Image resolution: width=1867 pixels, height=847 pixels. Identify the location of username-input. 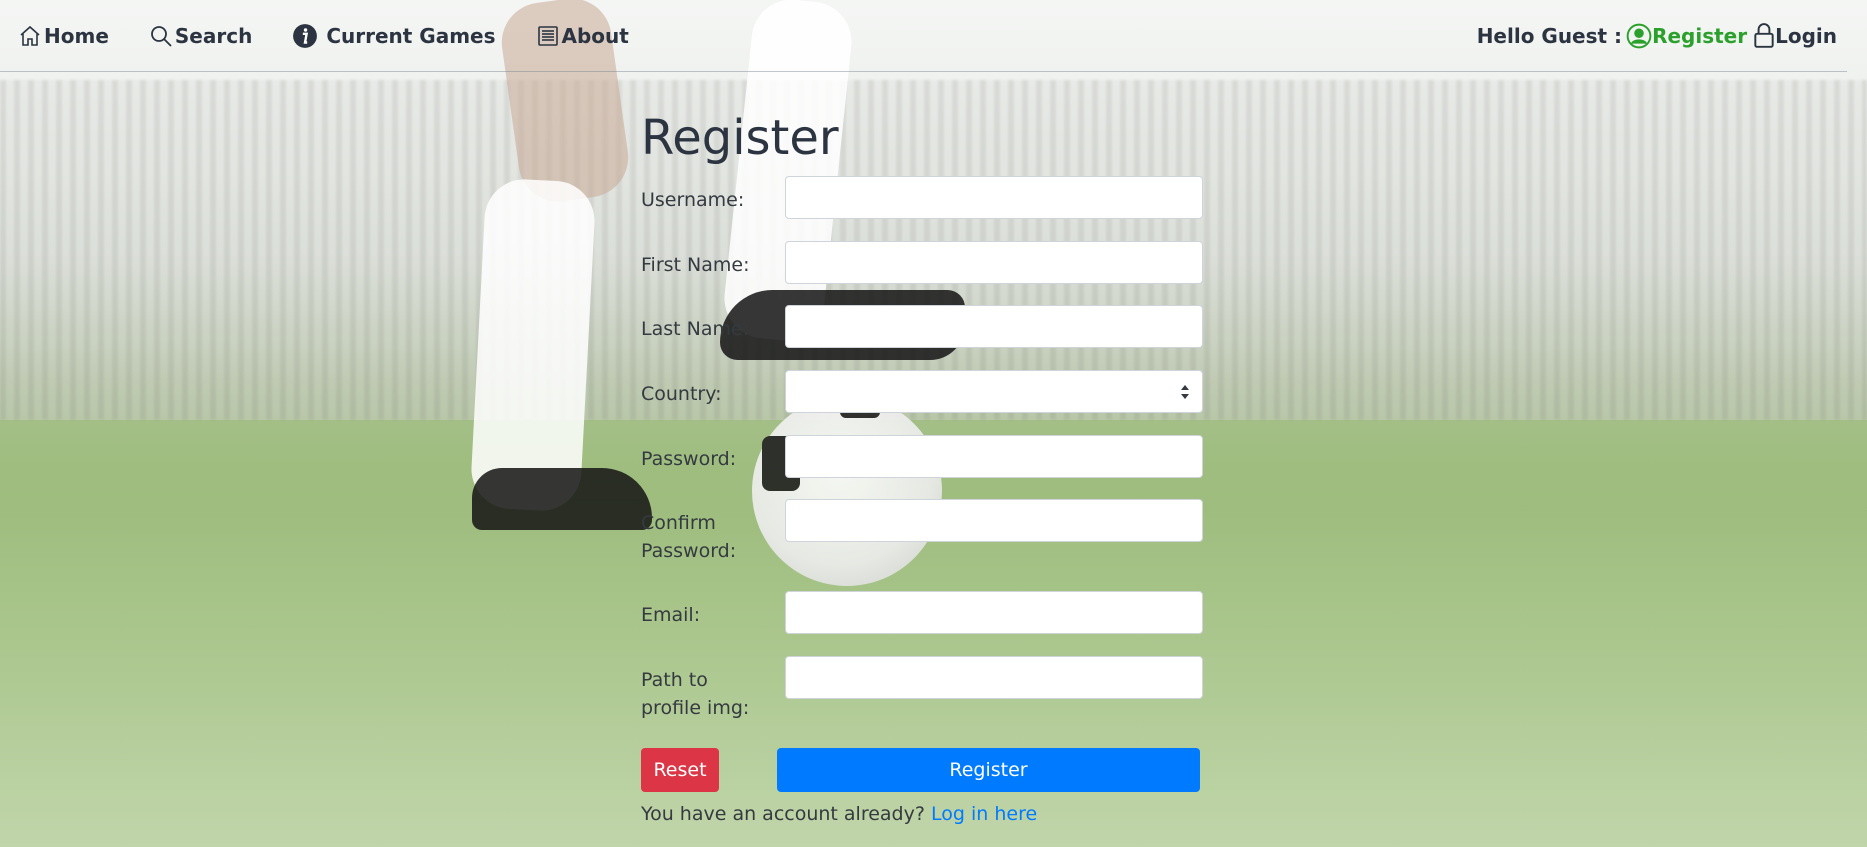
(994, 197).